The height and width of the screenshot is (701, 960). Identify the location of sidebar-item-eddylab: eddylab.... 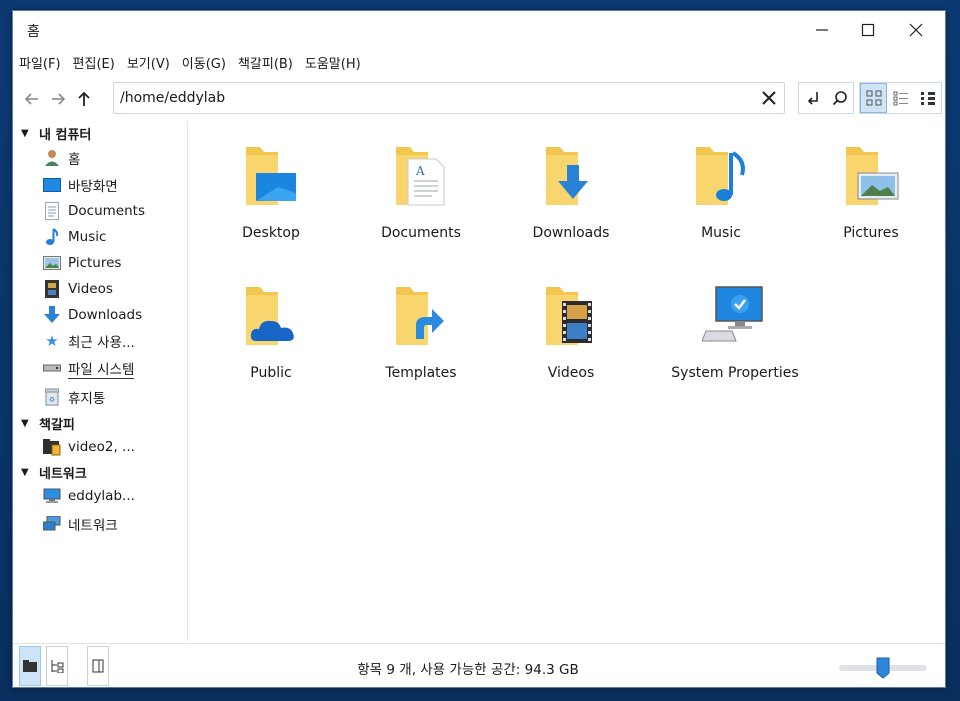
(100, 496).